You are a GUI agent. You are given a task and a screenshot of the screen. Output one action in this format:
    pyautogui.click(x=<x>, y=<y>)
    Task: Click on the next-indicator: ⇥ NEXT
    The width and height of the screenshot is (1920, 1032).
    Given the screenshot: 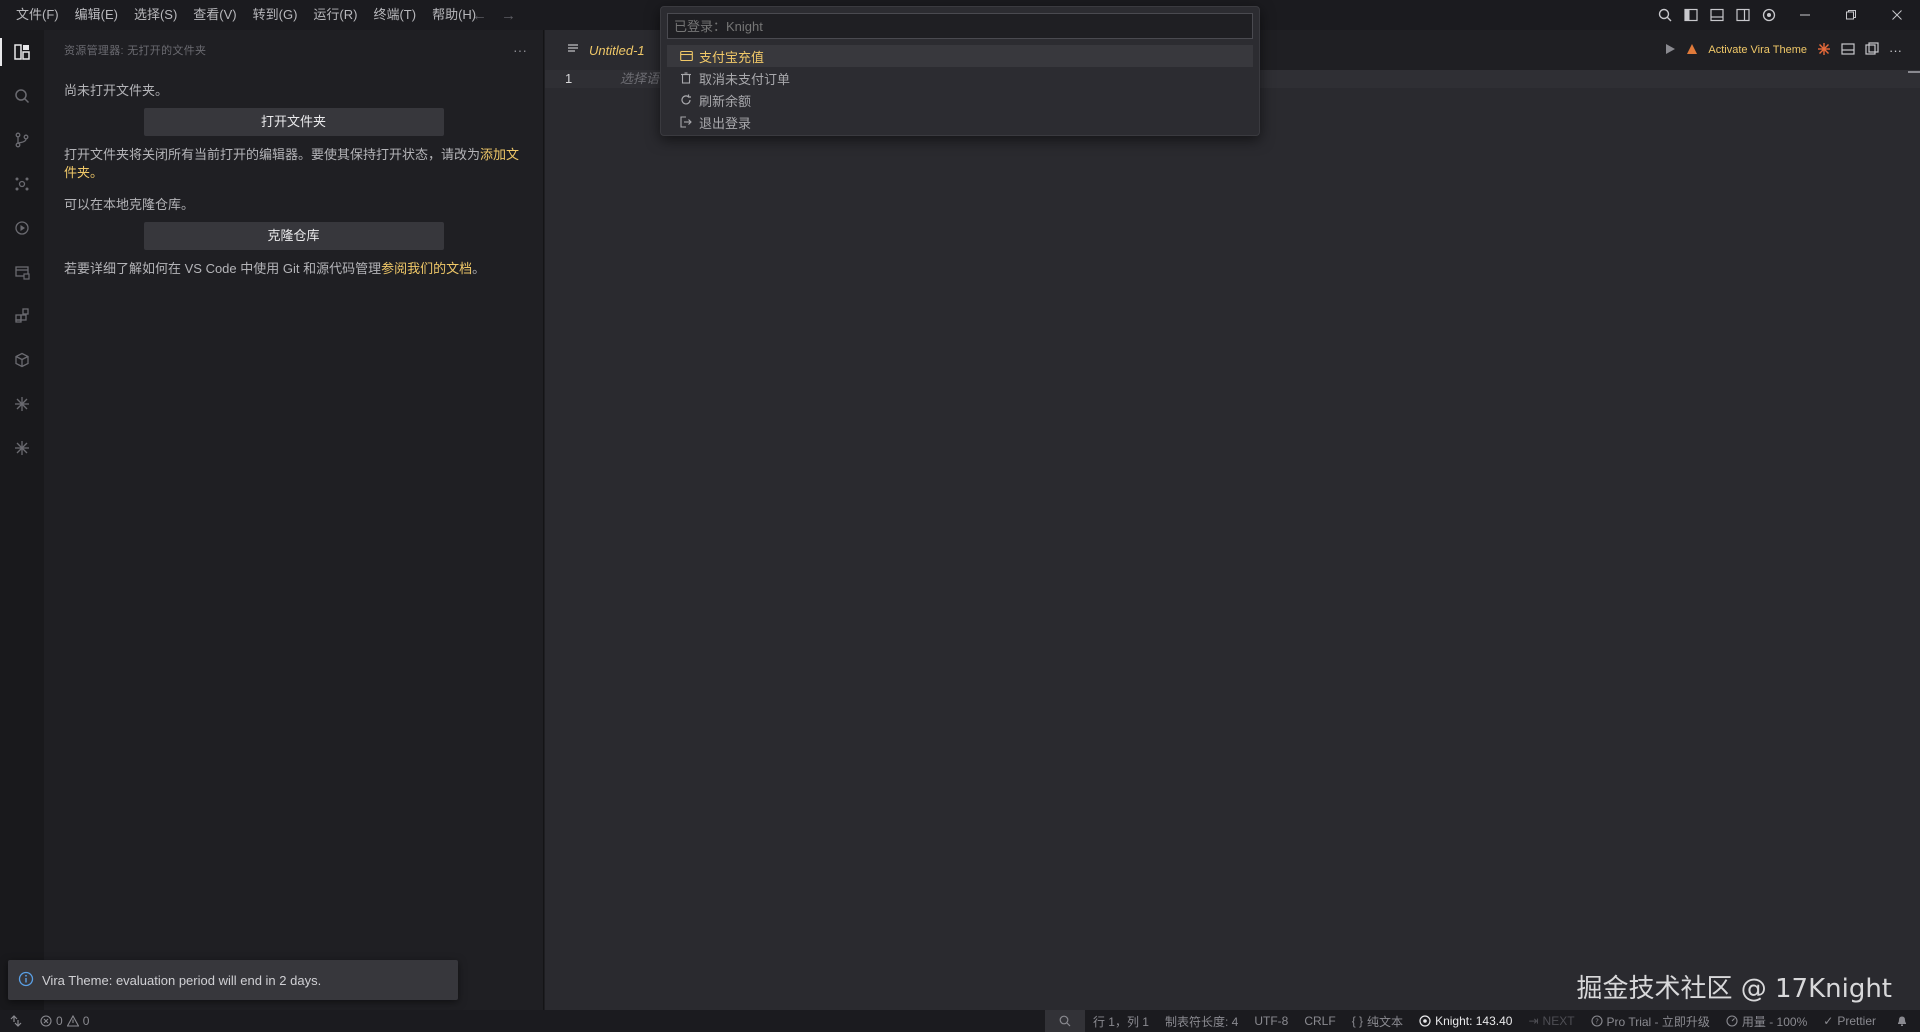 What is the action you would take?
    pyautogui.click(x=1551, y=1021)
    